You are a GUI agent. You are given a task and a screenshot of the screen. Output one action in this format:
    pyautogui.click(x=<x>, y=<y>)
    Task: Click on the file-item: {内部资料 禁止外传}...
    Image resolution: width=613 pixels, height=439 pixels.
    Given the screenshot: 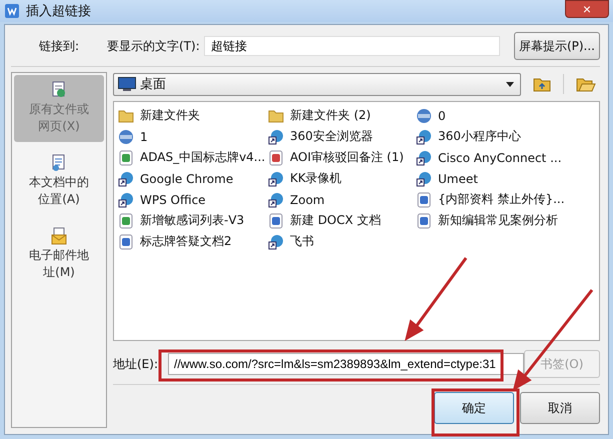 What is the action you would take?
    pyautogui.click(x=505, y=199)
    